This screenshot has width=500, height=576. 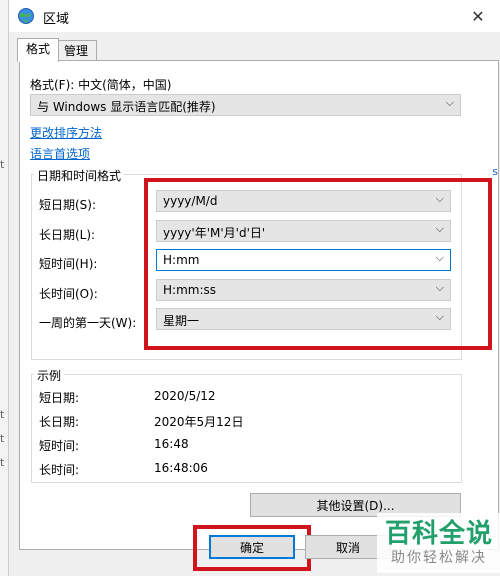 What do you see at coordinates (68, 205) in the screenshot?
I see `short-date-label: 短日期(S):` at bounding box center [68, 205].